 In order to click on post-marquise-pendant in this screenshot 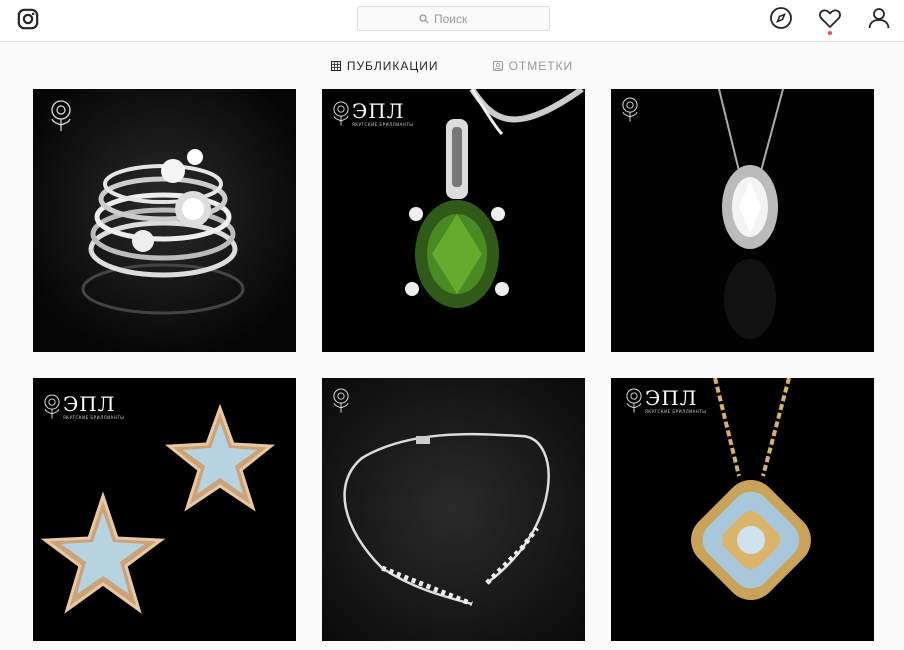, I will do `click(742, 220)`.